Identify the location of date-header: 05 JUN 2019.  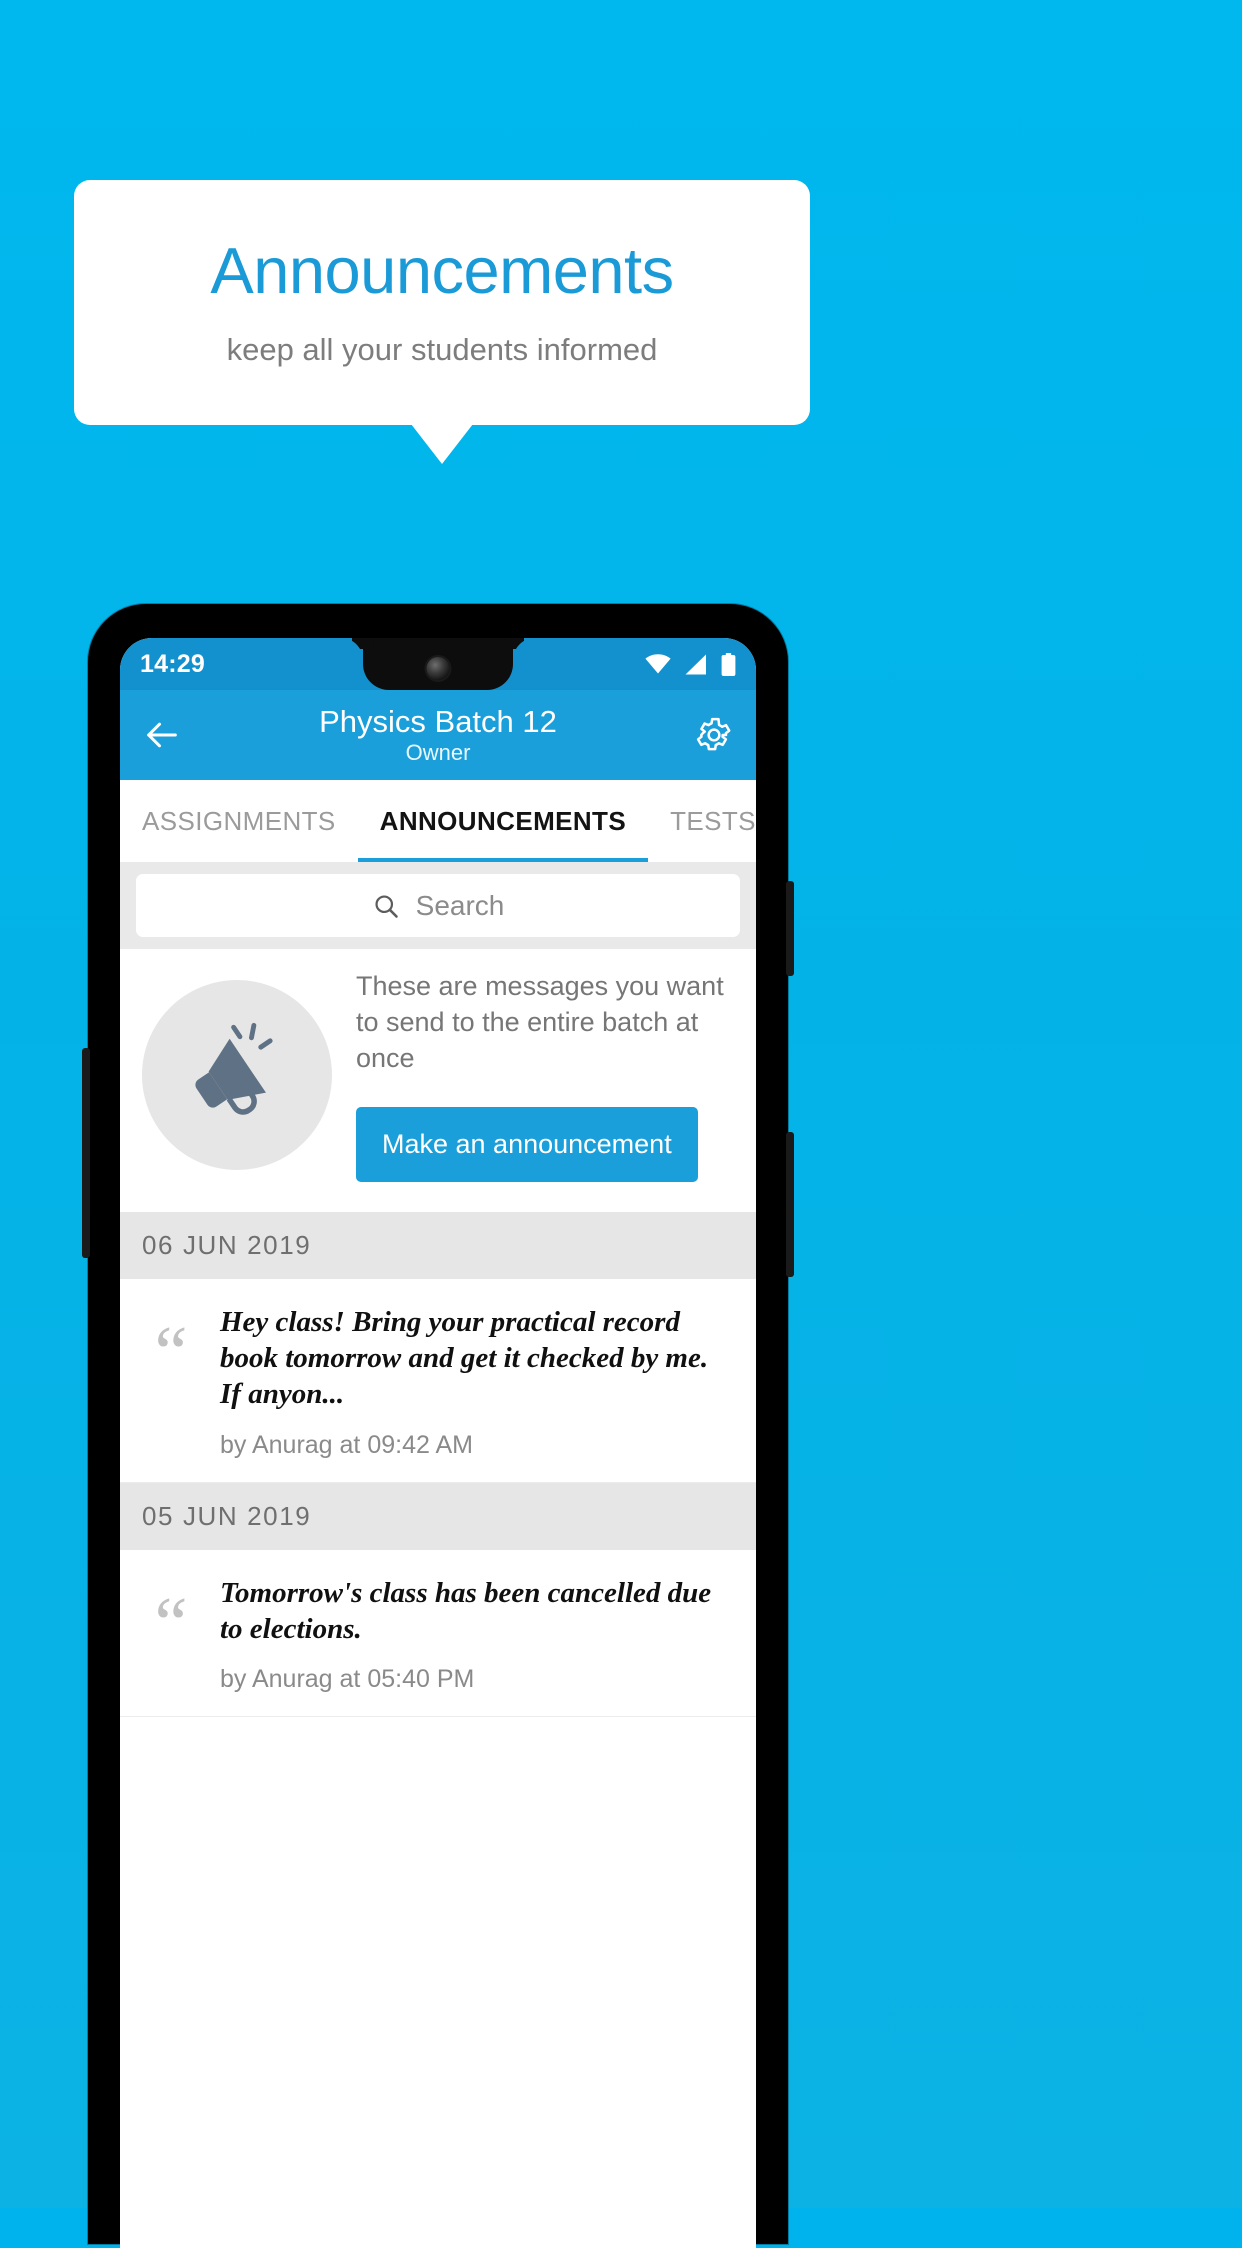
(438, 1516).